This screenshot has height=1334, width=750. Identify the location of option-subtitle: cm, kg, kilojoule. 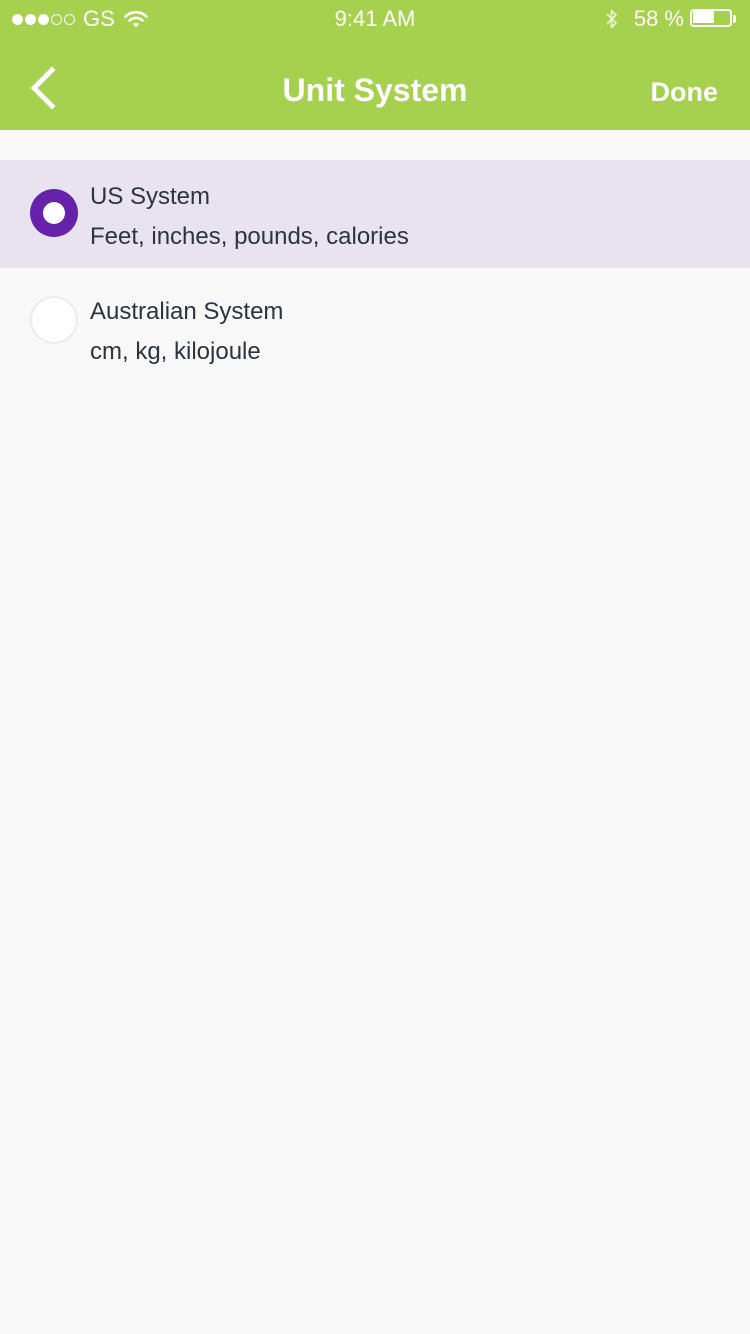
(175, 351).